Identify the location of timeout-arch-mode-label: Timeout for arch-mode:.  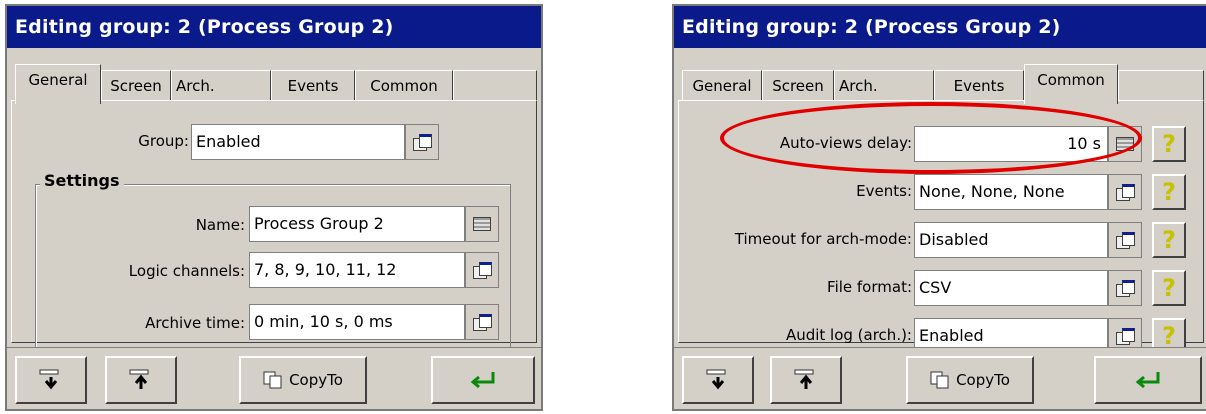
(823, 239).